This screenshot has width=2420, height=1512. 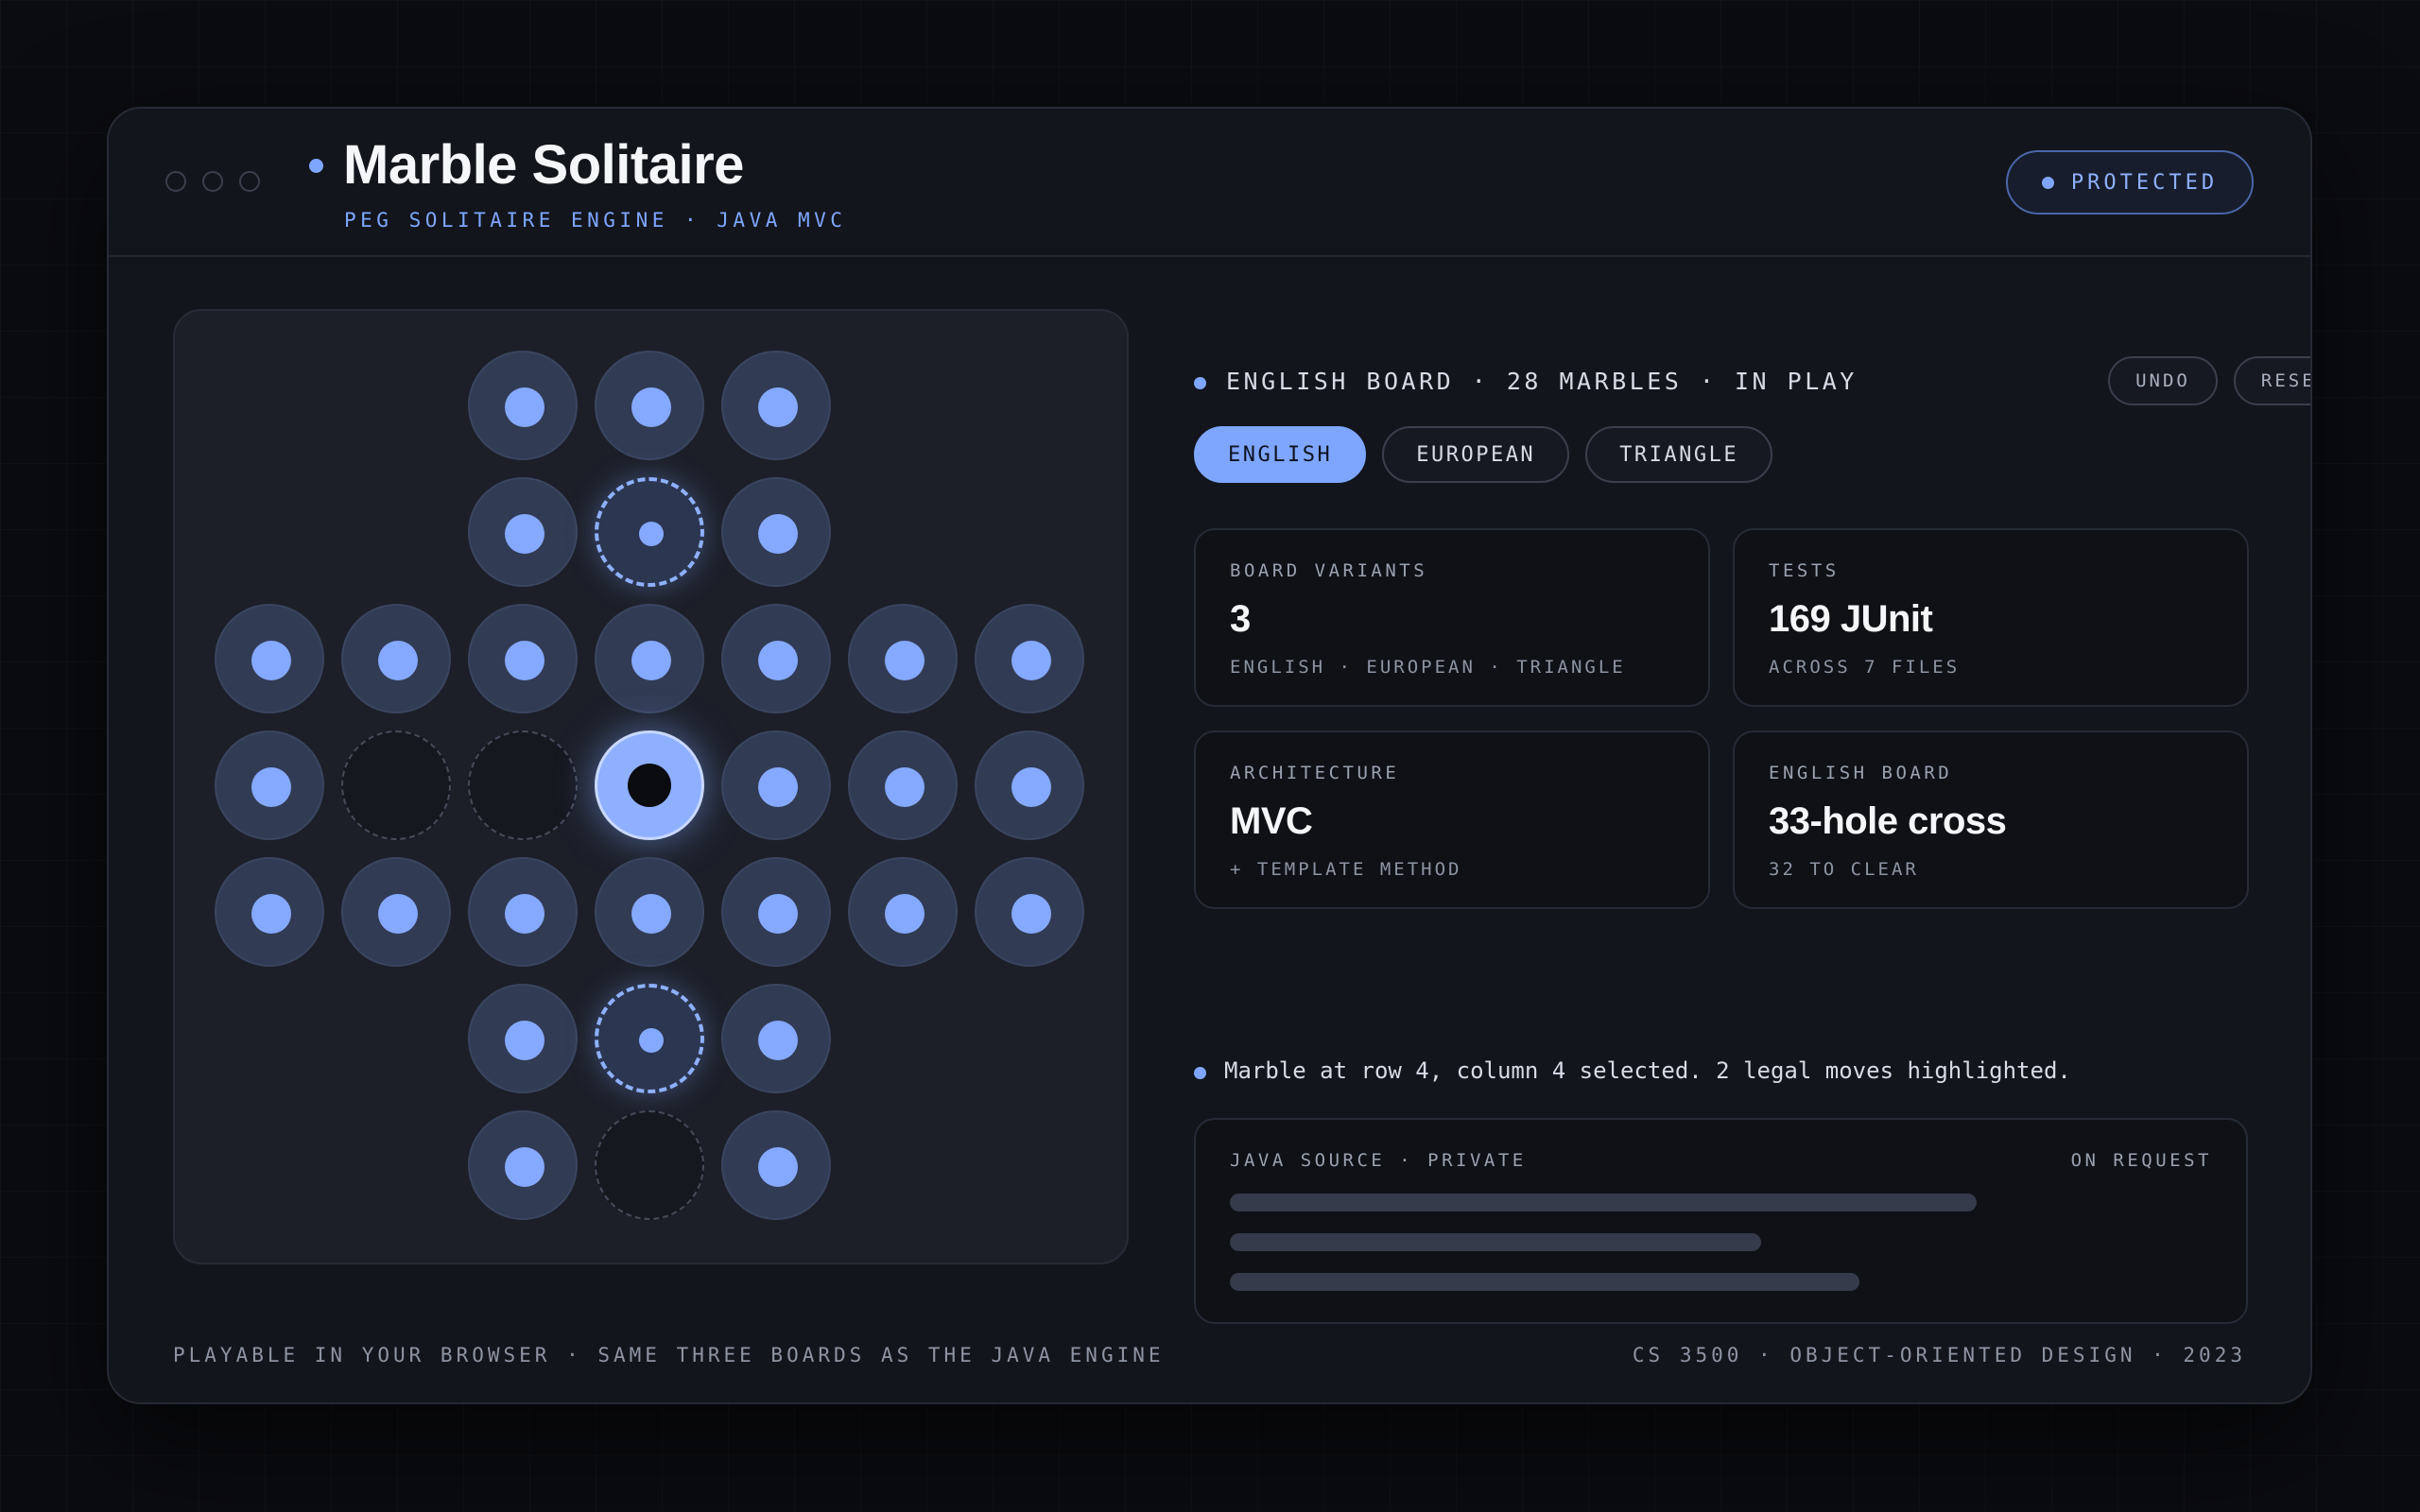 What do you see at coordinates (1452, 819) in the screenshot?
I see `stat-card-architecture: ARCHITECTURE MVC + TEMPLATE METHOD` at bounding box center [1452, 819].